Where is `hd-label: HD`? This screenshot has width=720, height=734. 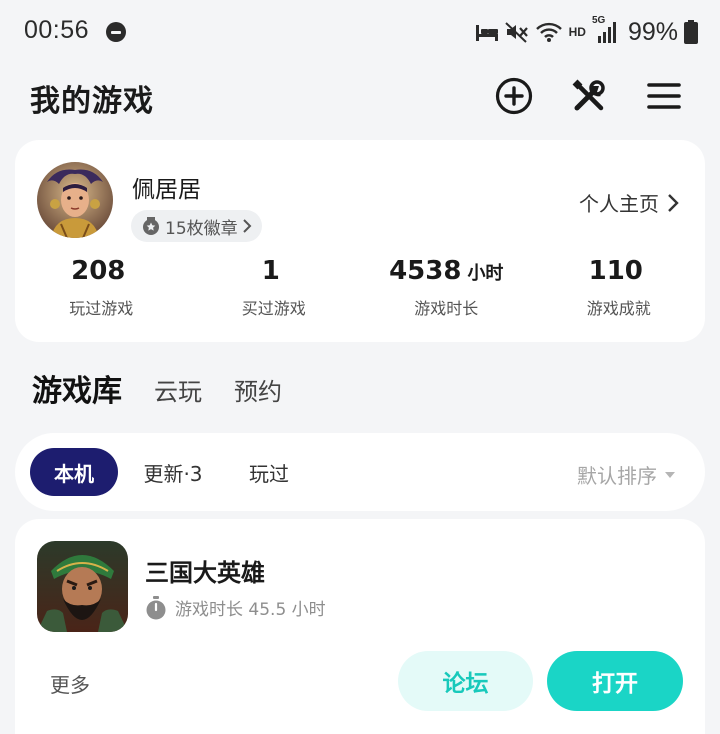 hd-label: HD is located at coordinates (577, 32).